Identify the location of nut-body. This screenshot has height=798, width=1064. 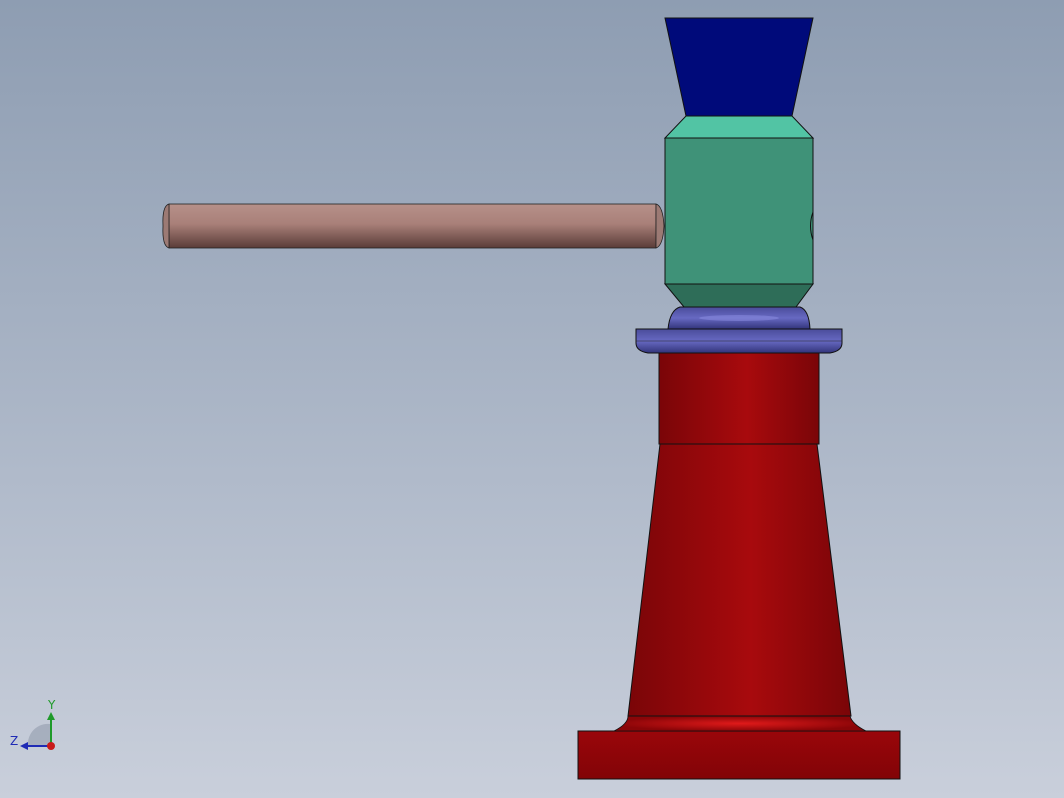
(739, 211).